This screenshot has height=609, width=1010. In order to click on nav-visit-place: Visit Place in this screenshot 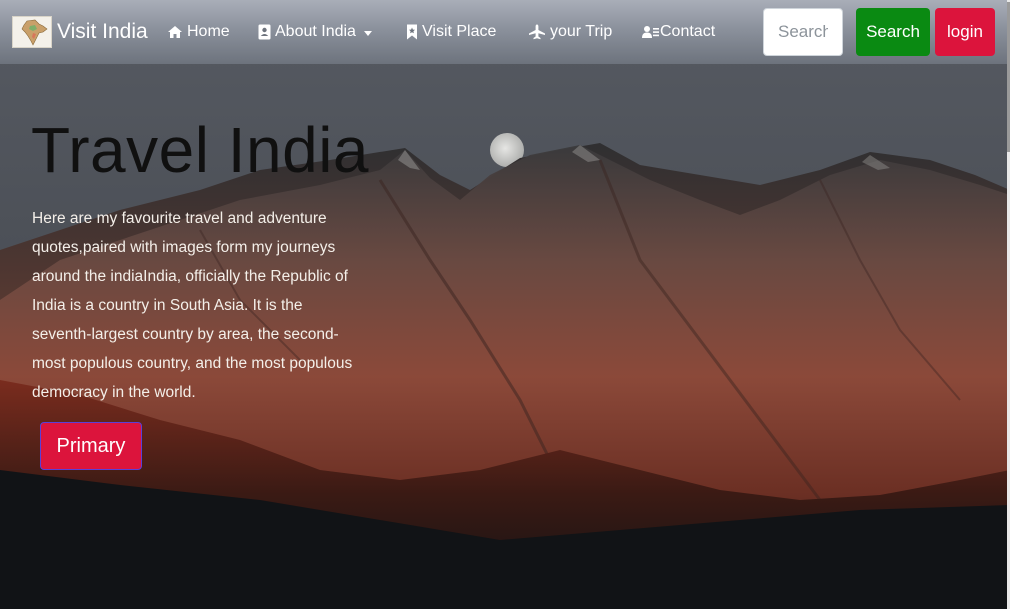, I will do `click(451, 32)`.